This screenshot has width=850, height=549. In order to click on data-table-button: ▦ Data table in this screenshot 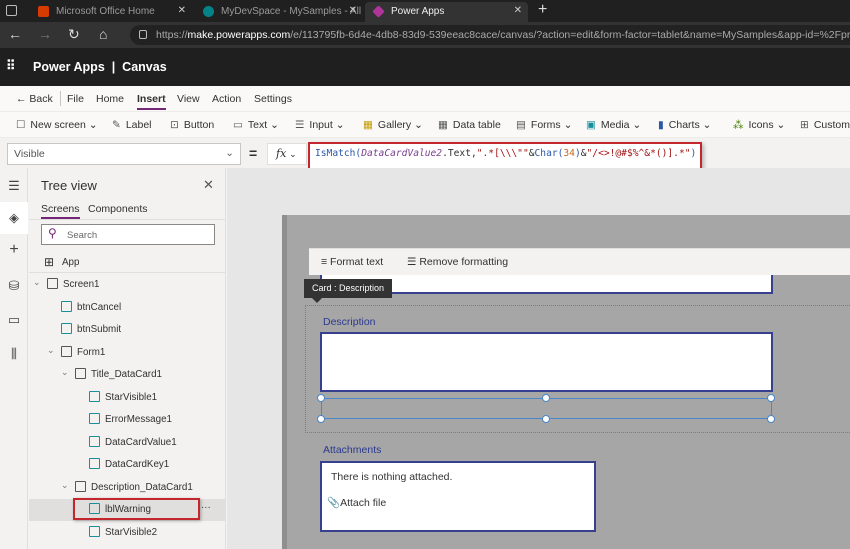, I will do `click(469, 125)`.